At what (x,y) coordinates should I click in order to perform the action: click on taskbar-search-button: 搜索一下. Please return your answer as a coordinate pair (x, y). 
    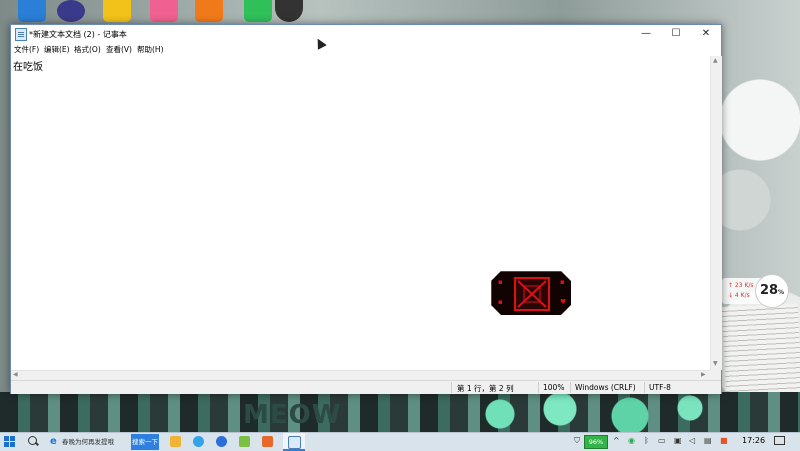
    Looking at the image, I should click on (145, 442).